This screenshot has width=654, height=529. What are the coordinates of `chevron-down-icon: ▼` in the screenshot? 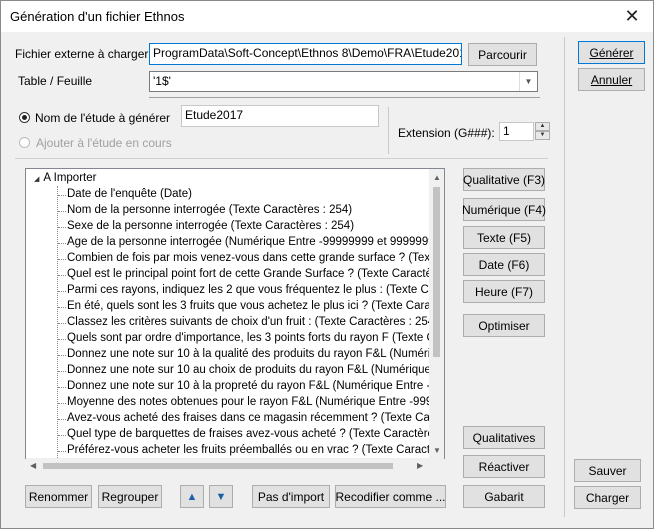 It's located at (528, 81).